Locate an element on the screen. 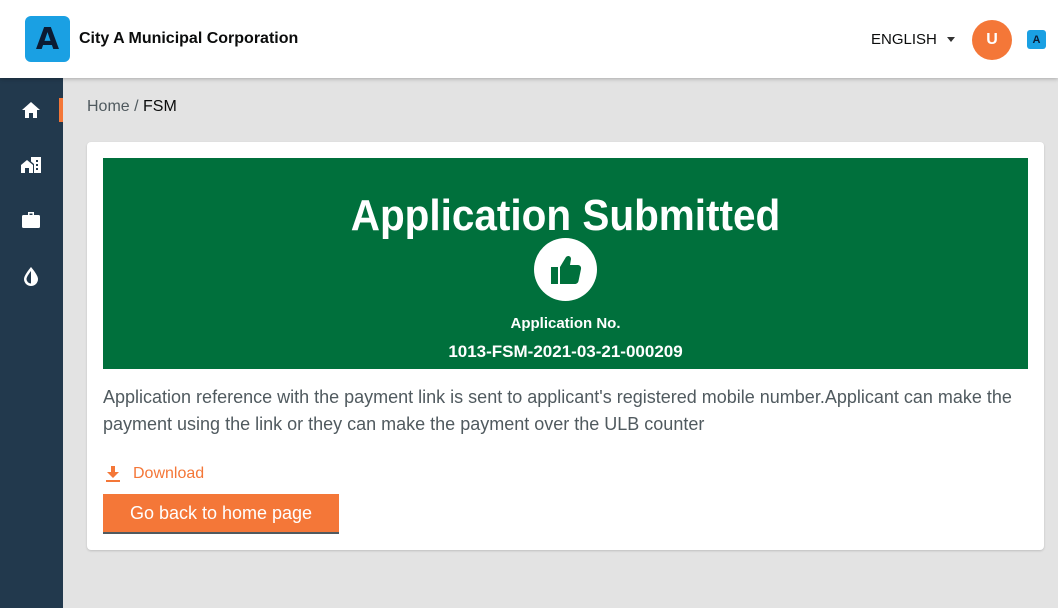 This screenshot has height=608, width=1058. sidebar is located at coordinates (31, 343).